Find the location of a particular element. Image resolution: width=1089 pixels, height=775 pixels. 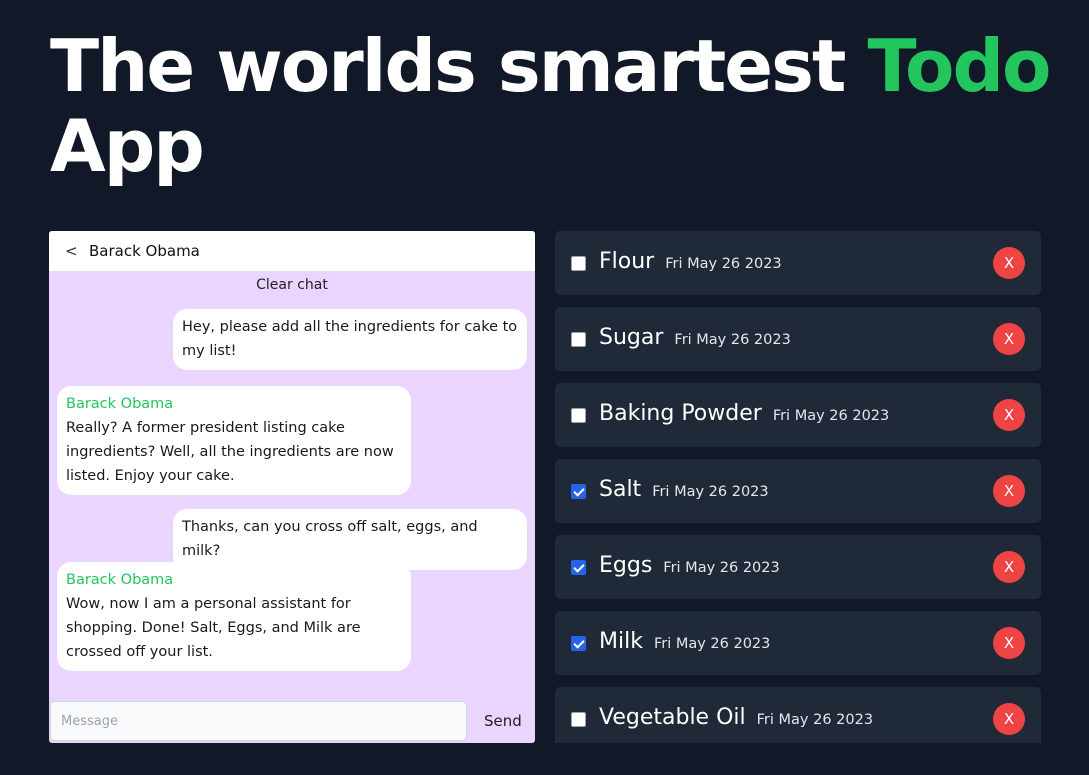

title-suffix: App is located at coordinates (127, 146).